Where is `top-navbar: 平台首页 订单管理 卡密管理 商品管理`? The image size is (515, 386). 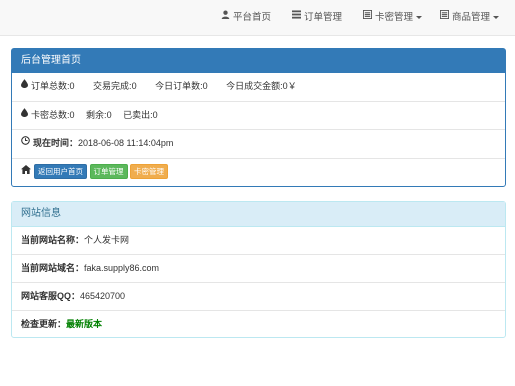
top-navbar: 平台首页 订单管理 卡密管理 商品管理 is located at coordinates (257, 18).